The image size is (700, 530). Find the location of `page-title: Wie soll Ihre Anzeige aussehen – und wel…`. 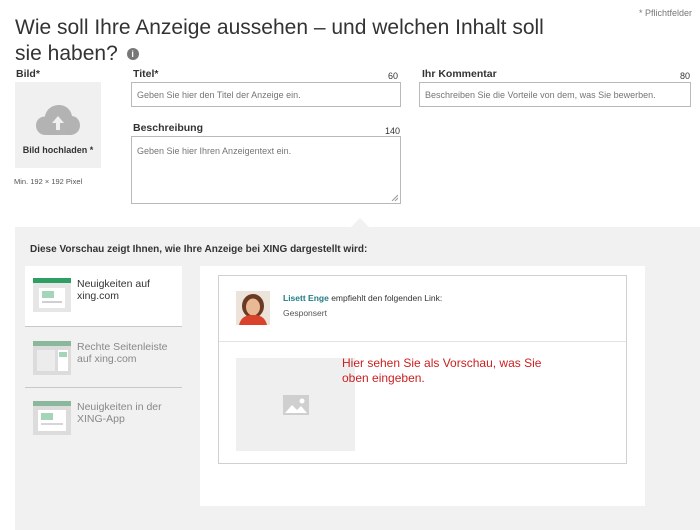

page-title: Wie soll Ihre Anzeige aussehen – und wel… is located at coordinates (285, 41).